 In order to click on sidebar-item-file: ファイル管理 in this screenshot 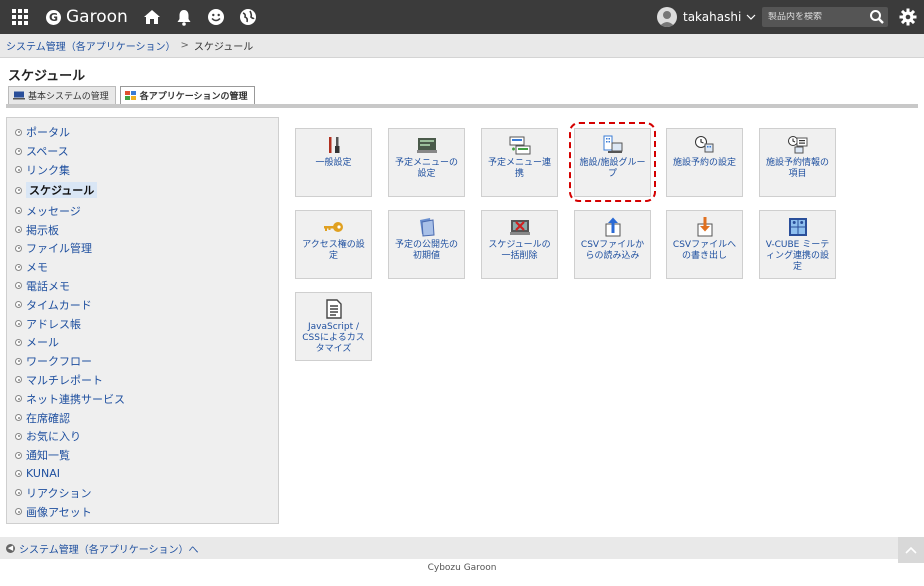, I will do `click(142, 248)`.